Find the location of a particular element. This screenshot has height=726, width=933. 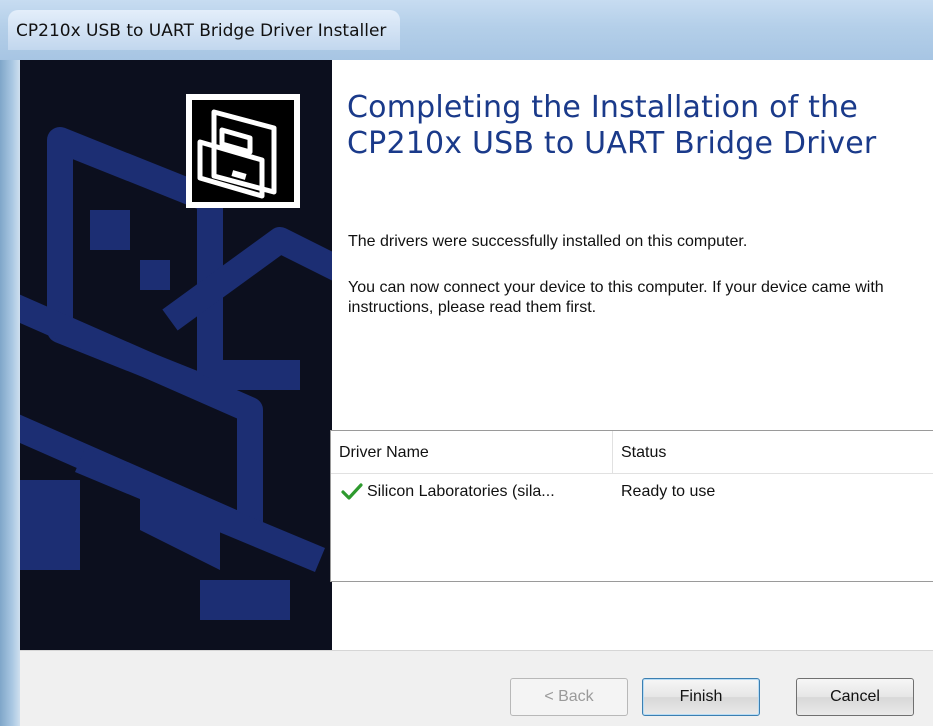

column-header-status: Status is located at coordinates (773, 452).